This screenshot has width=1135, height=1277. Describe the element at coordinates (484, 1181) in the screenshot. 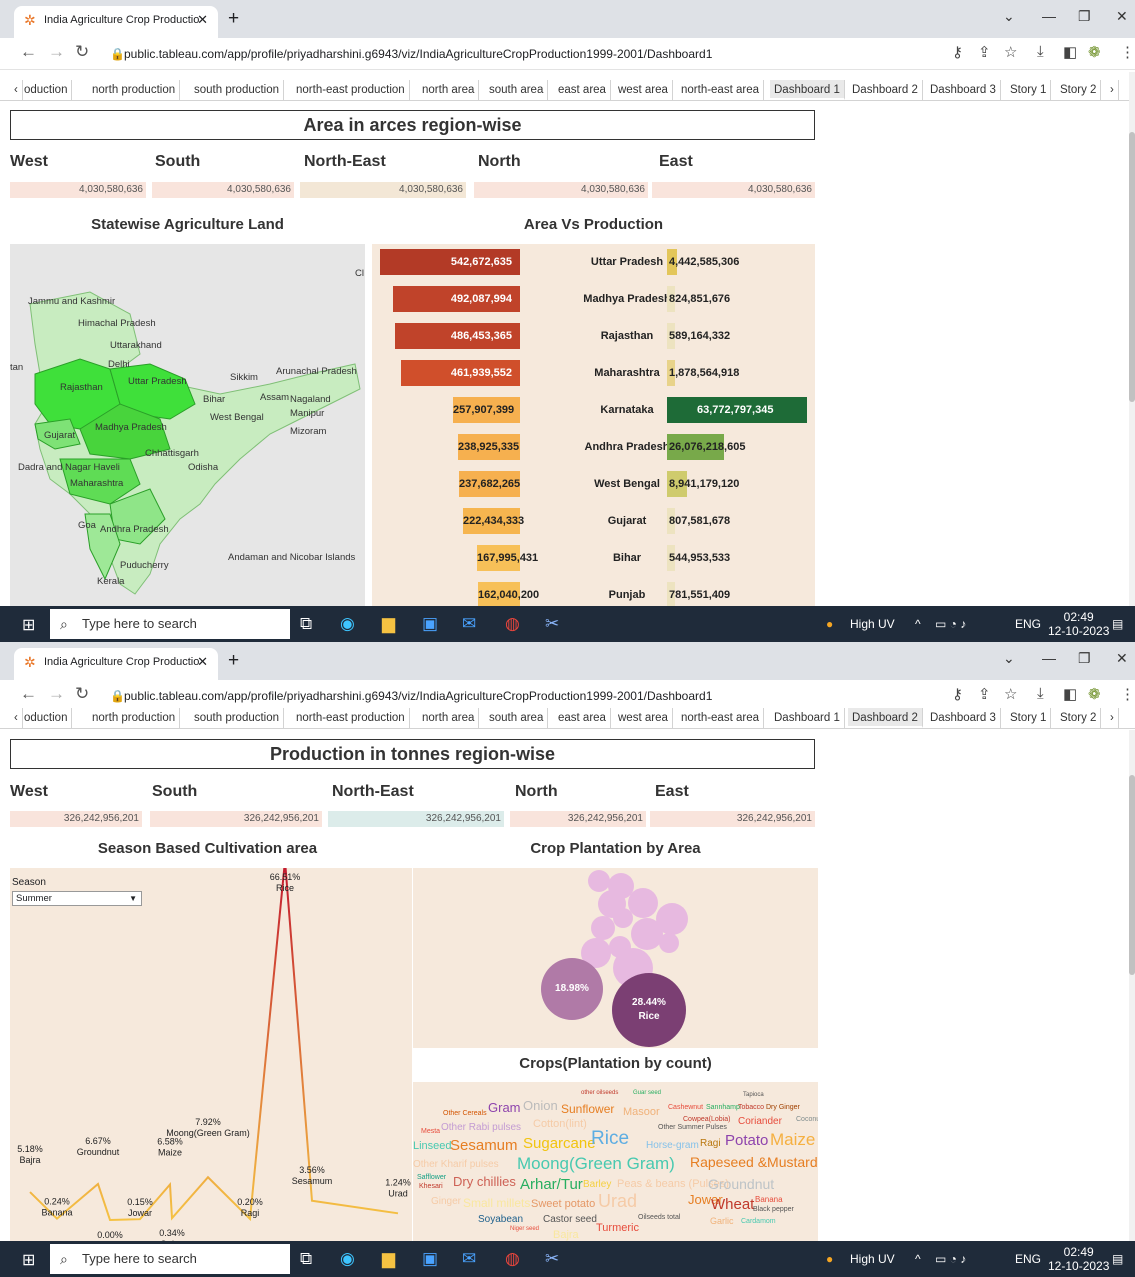

I see `word-cloud-item: Dry chillies` at that location.